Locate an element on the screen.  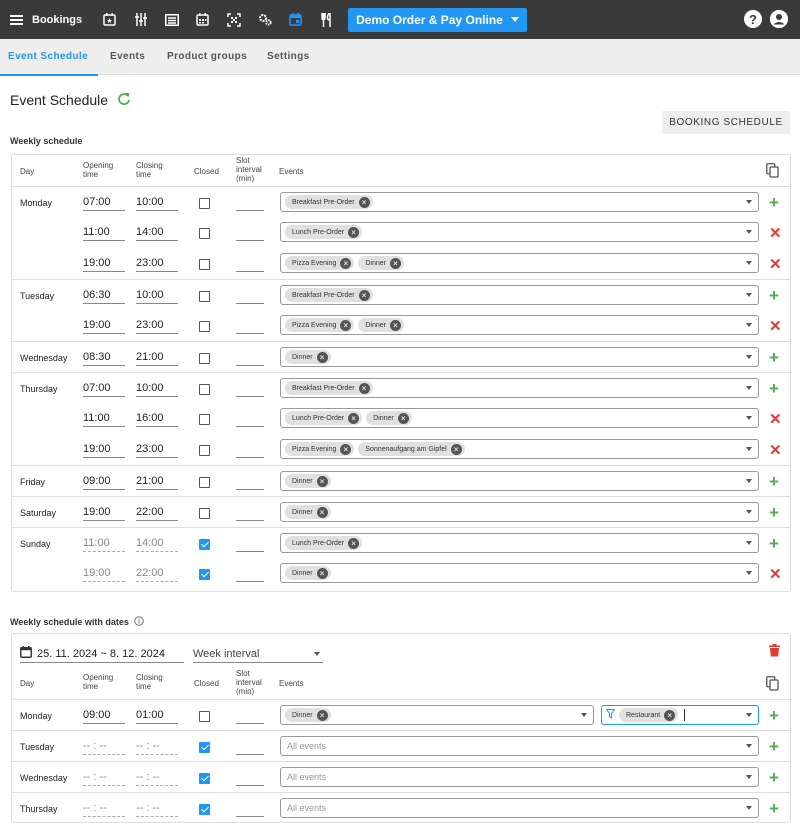
tab-events: Events is located at coordinates (127, 57).